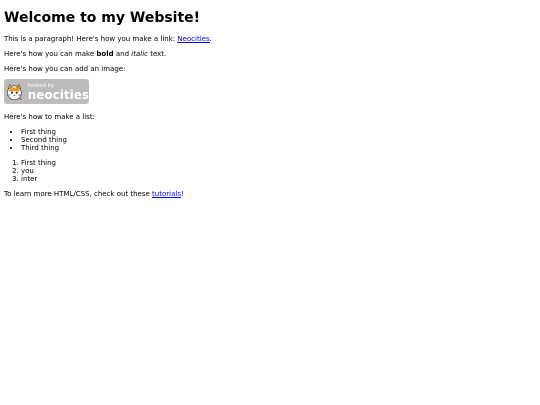 The image size is (540, 405). I want to click on list-item: you, so click(278, 171).